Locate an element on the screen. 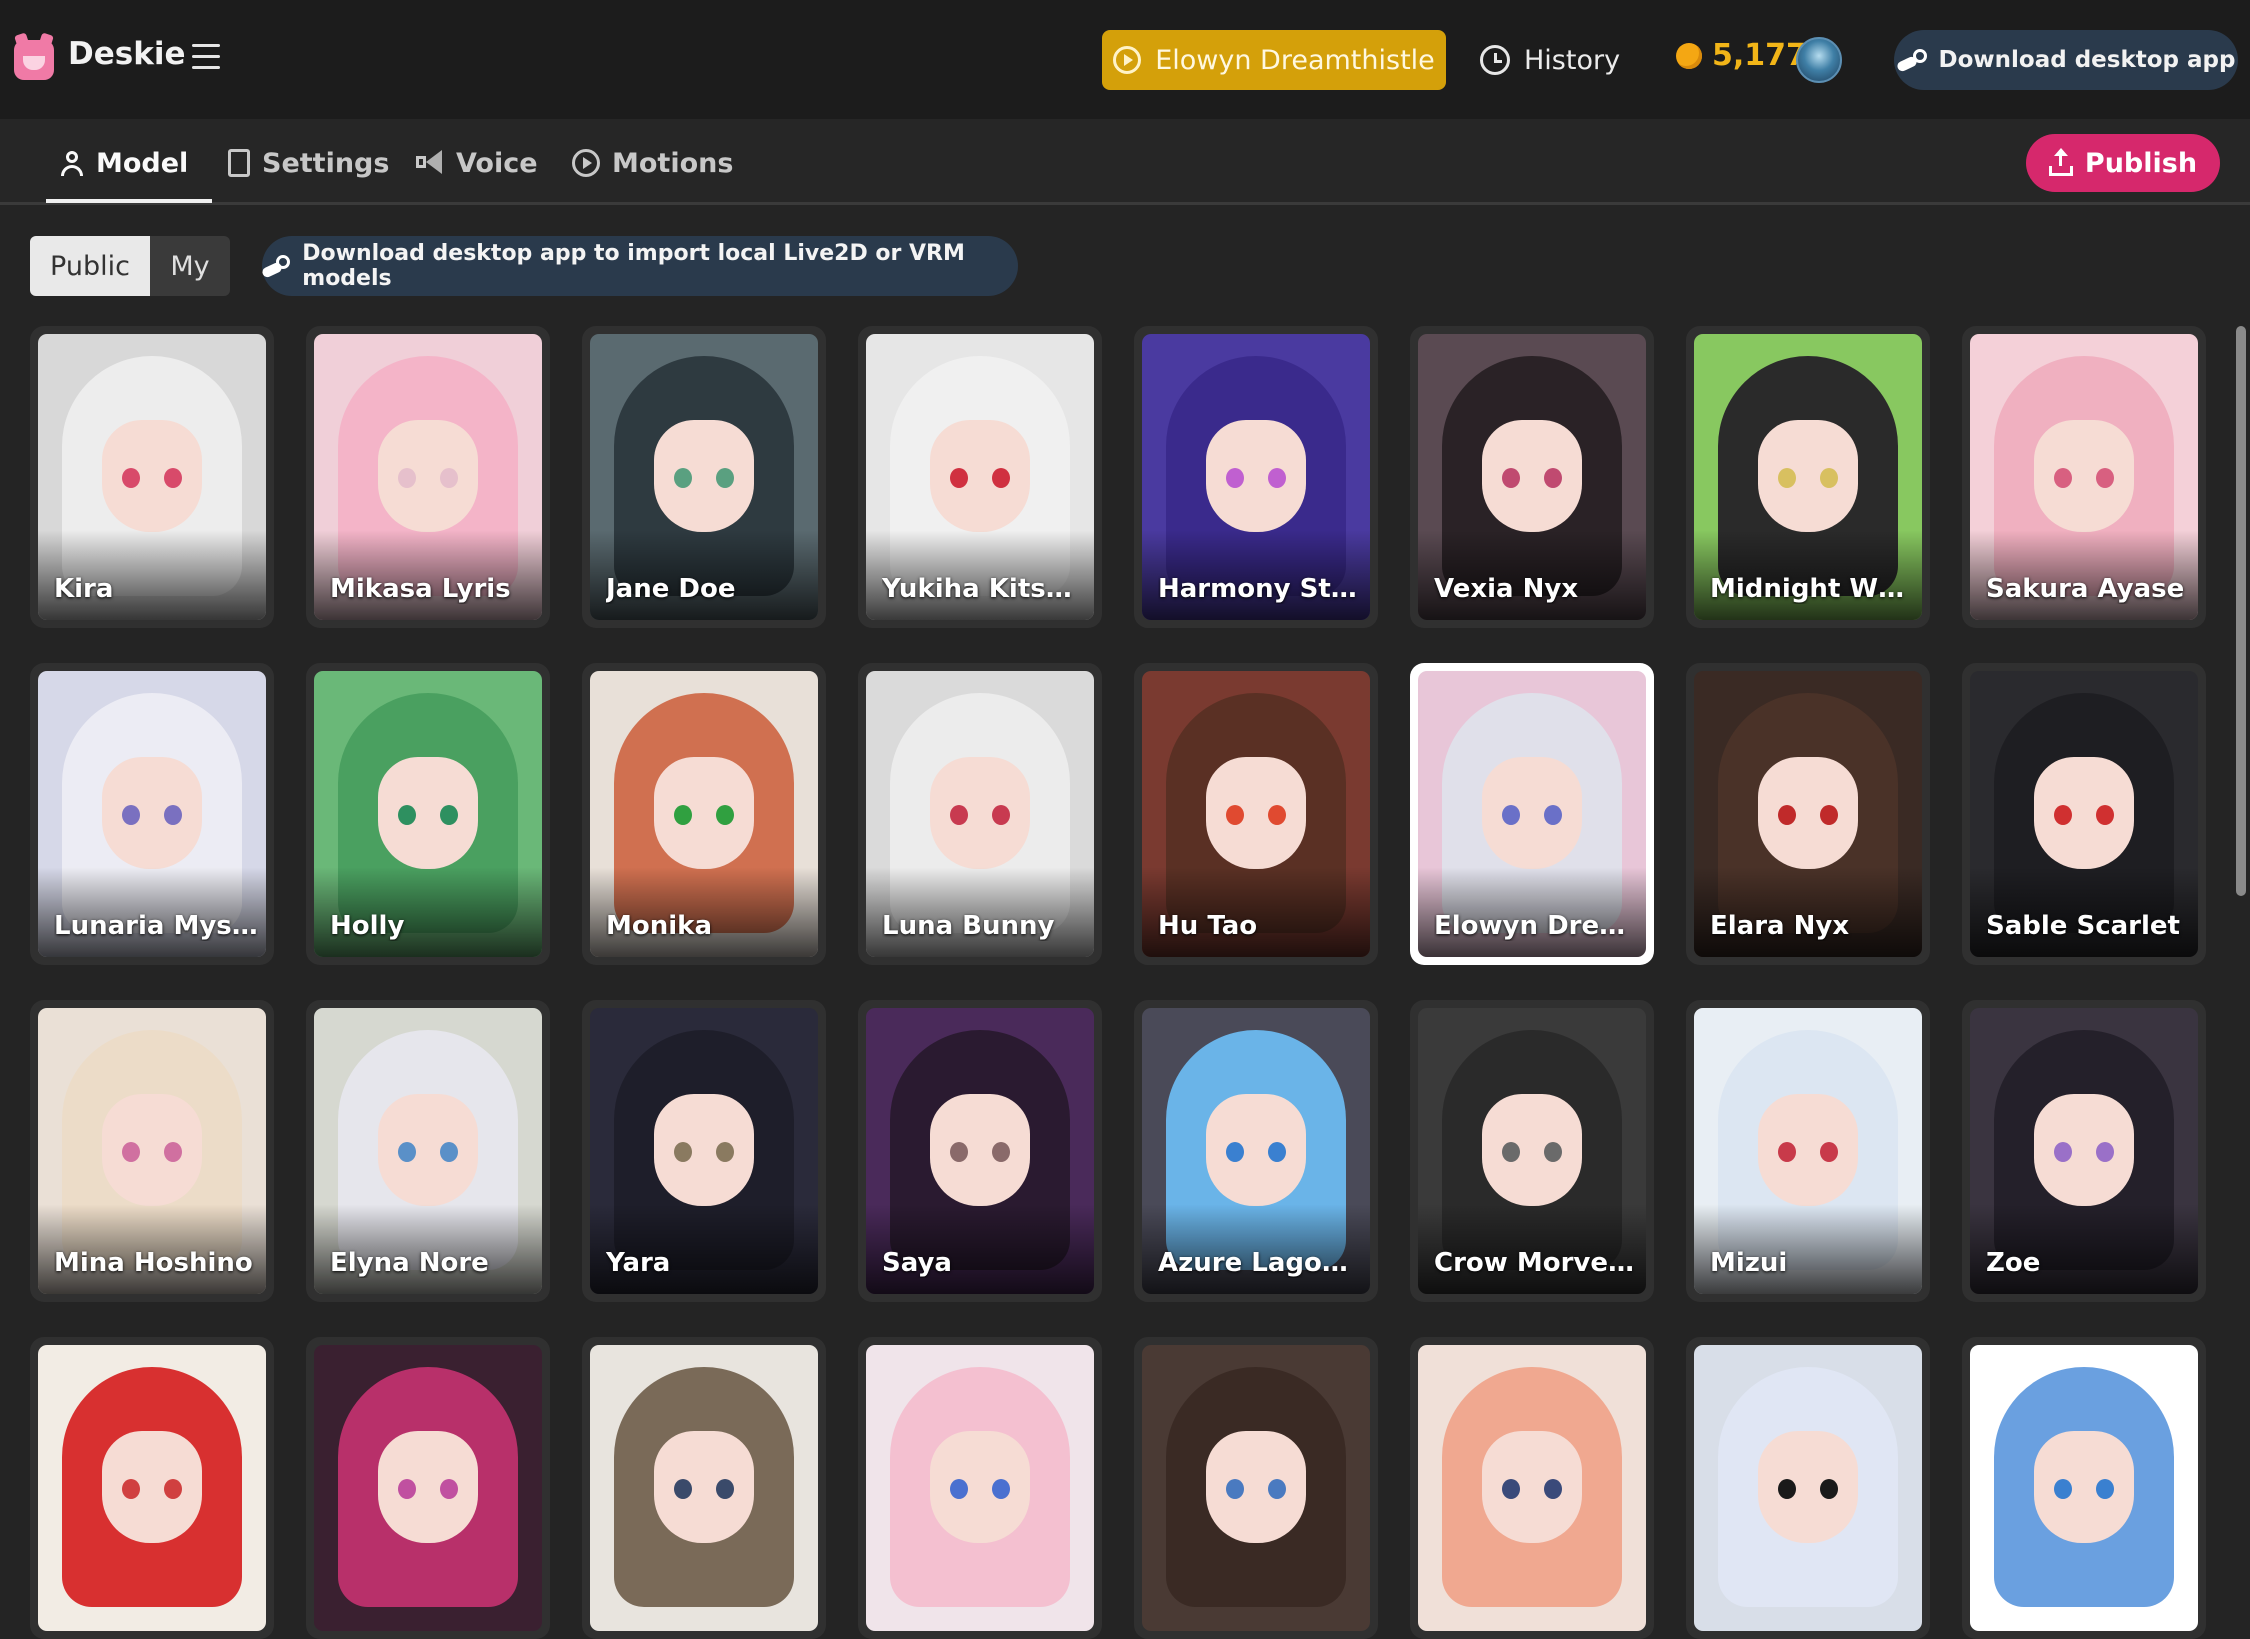 Image resolution: width=2250 pixels, height=1639 pixels. model-card: Mizui is located at coordinates (1808, 1151).